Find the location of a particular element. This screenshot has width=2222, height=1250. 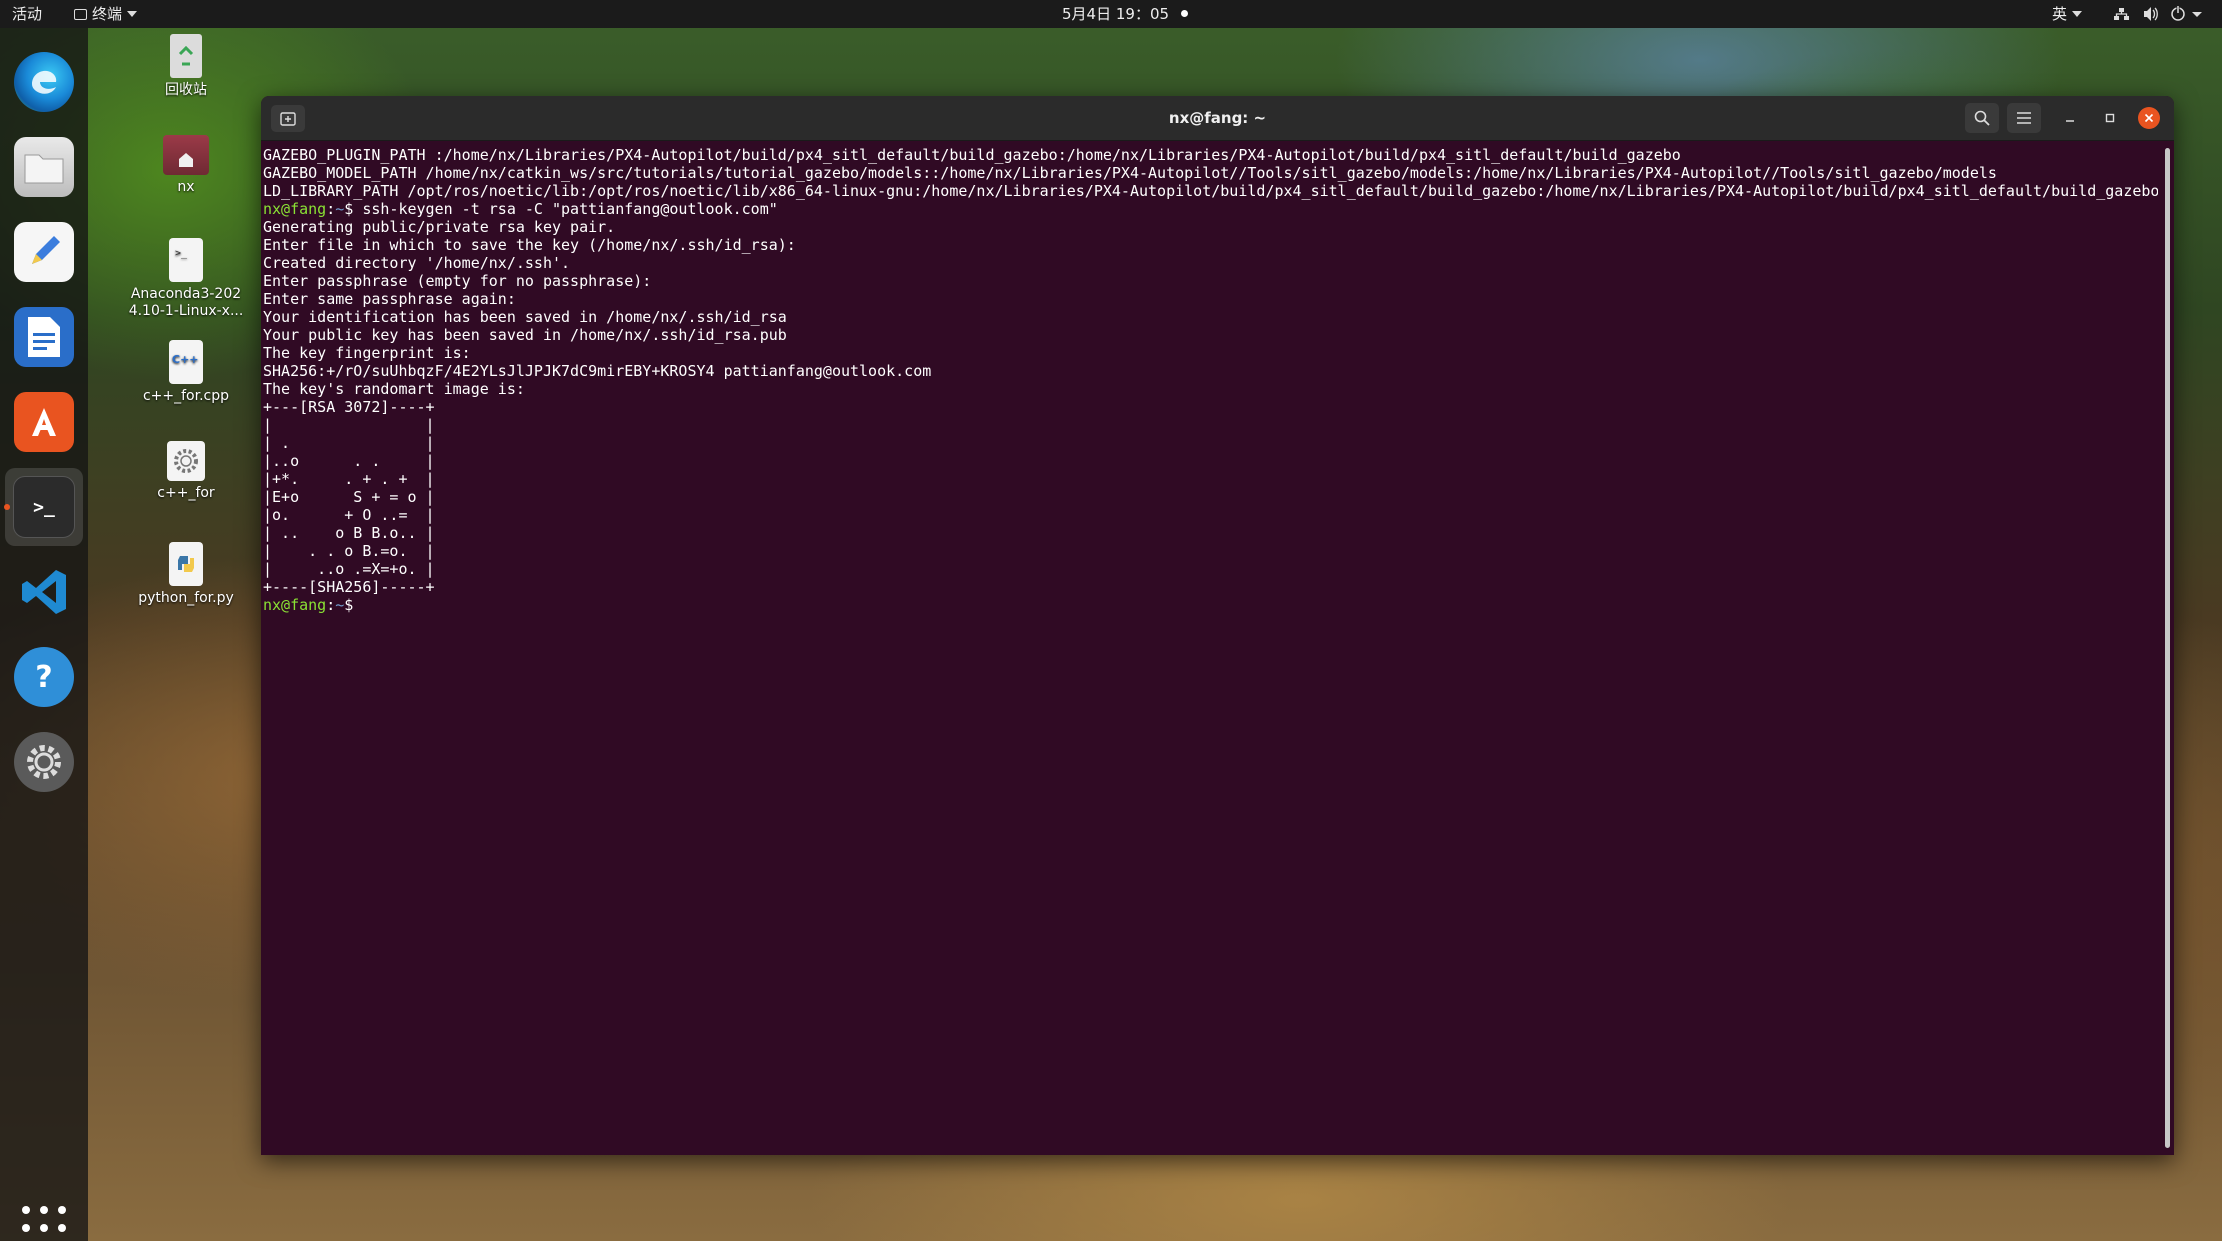

top-bar: 活动 终端 5月4日 19：05 英 is located at coordinates (1111, 14).